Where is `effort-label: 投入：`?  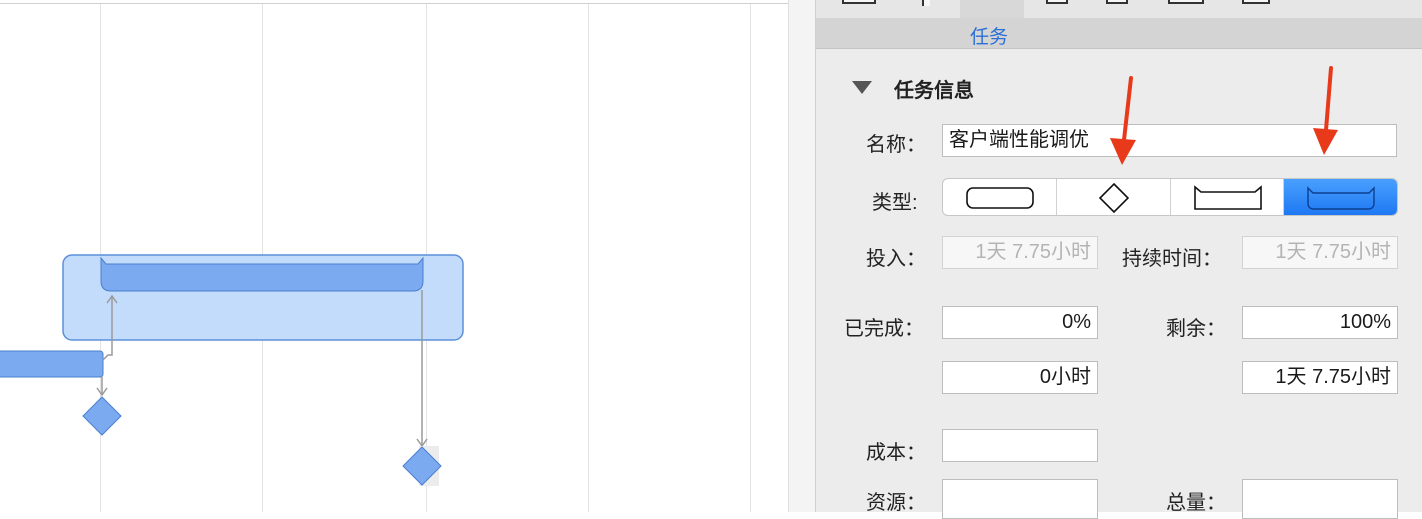 effort-label: 投入： is located at coordinates (896, 259).